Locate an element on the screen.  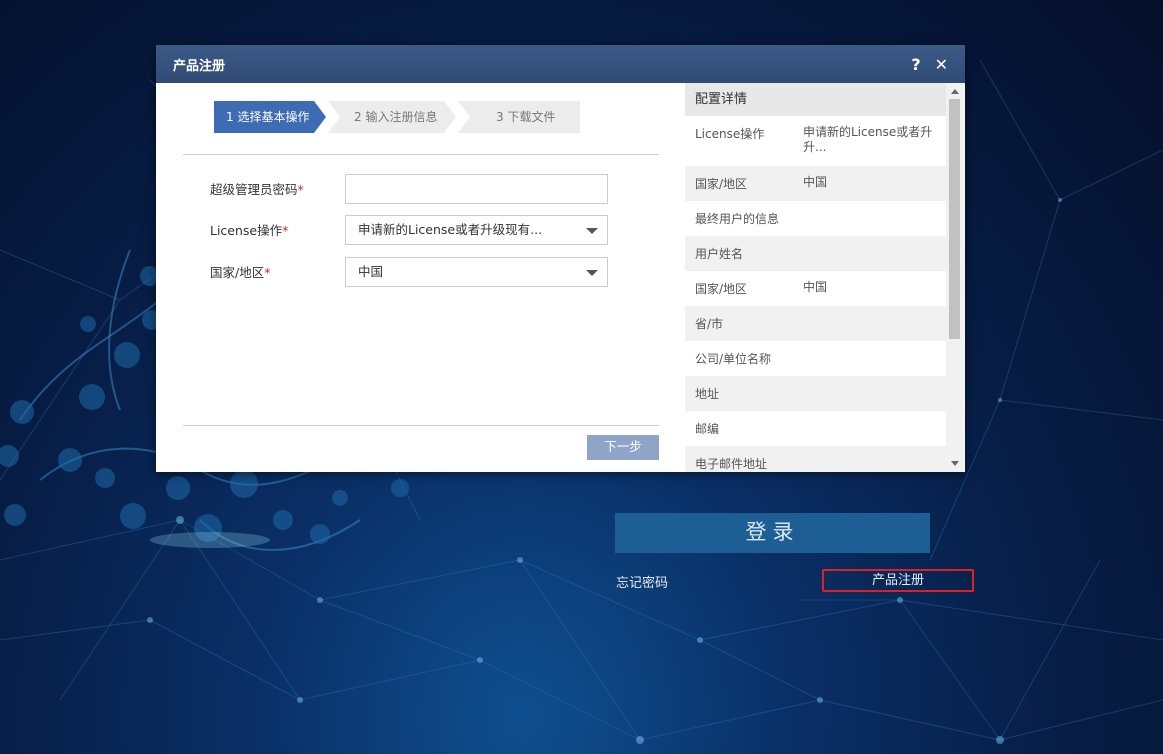
step-3: 3 下载文件 is located at coordinates (519, 117).